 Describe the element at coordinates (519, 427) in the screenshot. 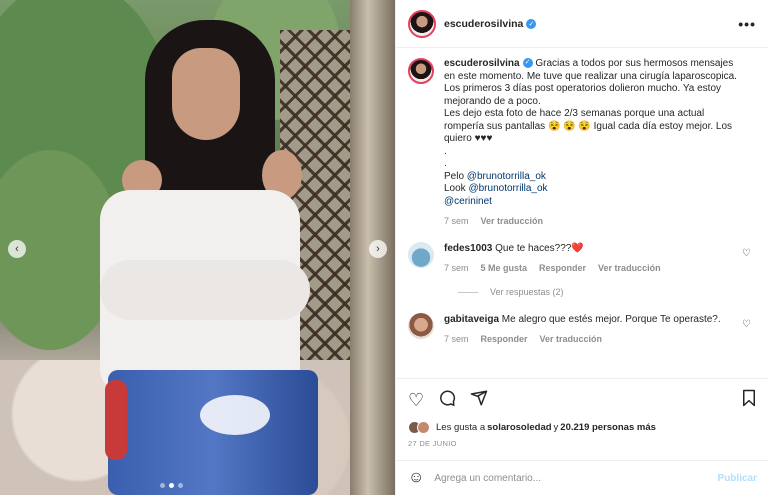

I see `liker-username: solarosoledad` at that location.